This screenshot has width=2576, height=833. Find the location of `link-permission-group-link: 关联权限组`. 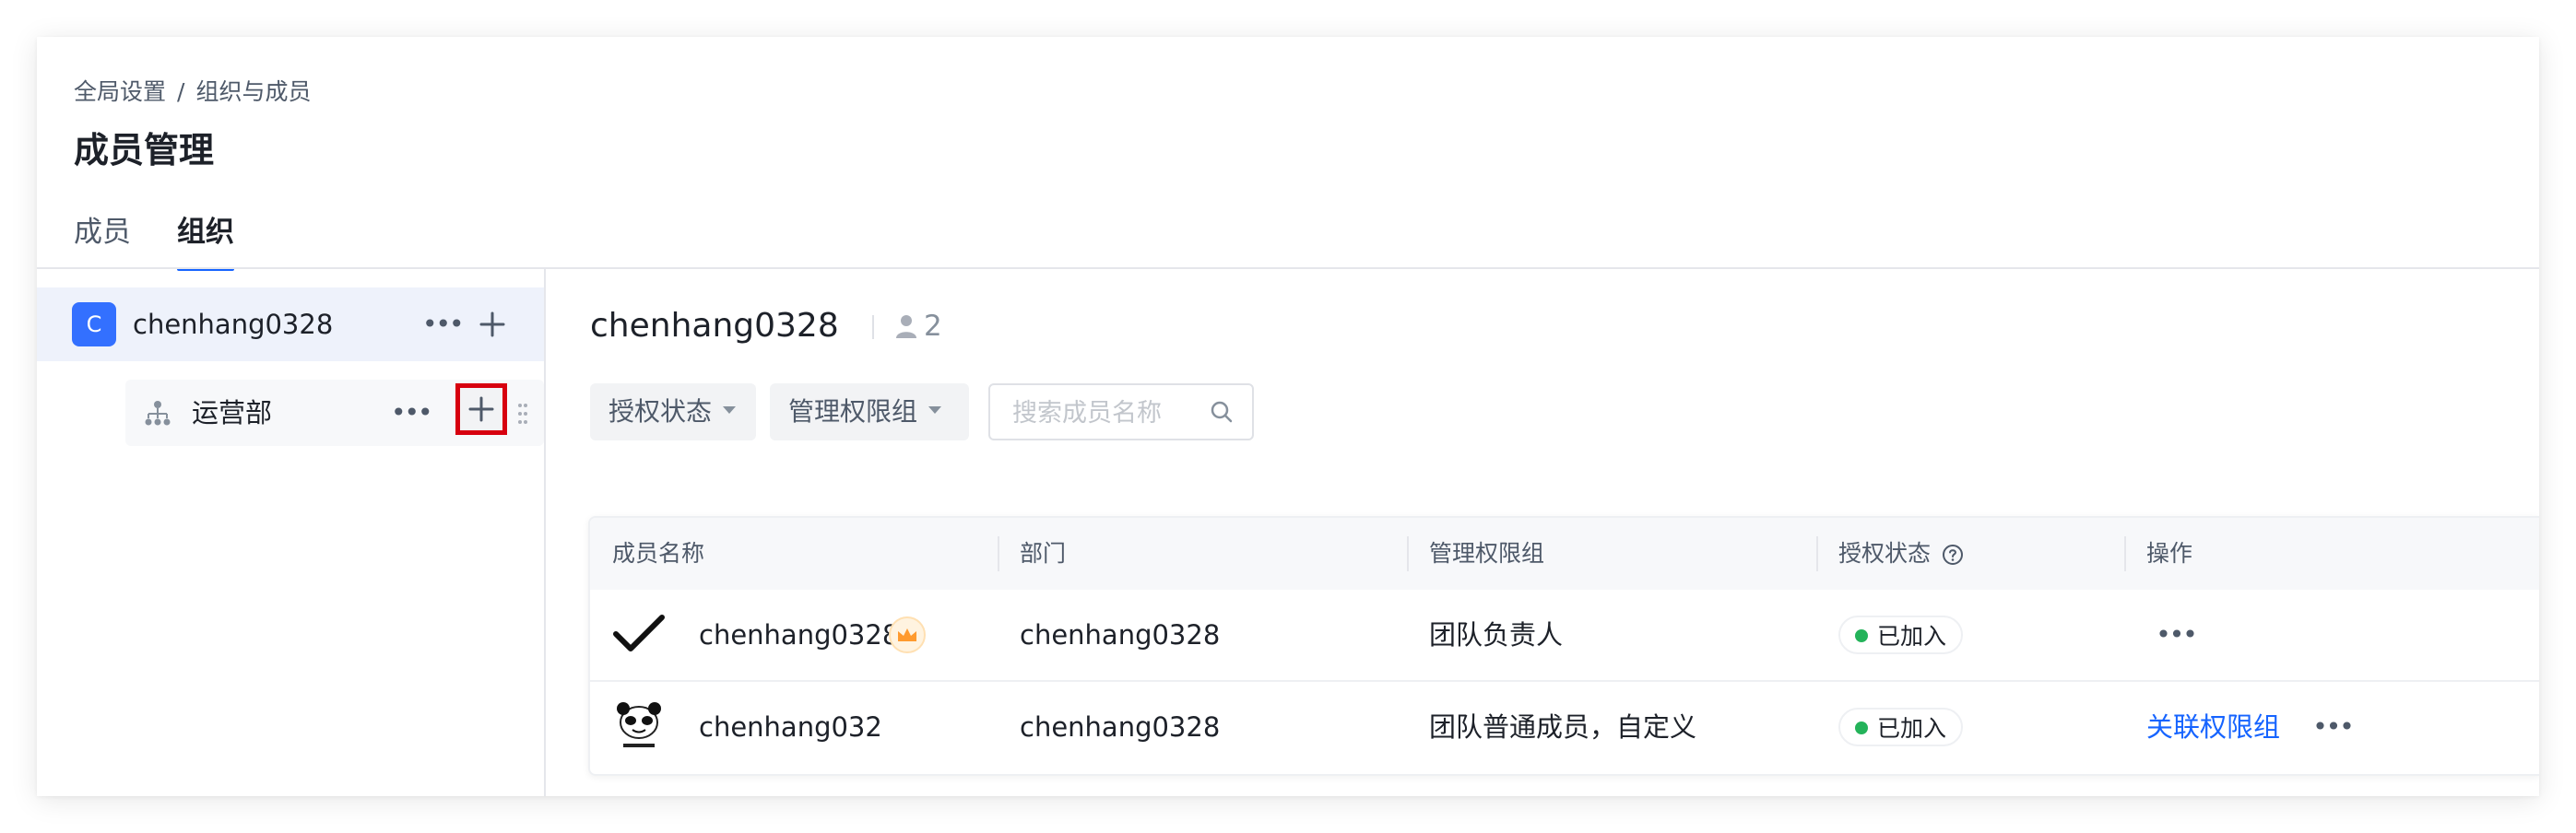

link-permission-group-link: 关联权限组 is located at coordinates (2213, 727).